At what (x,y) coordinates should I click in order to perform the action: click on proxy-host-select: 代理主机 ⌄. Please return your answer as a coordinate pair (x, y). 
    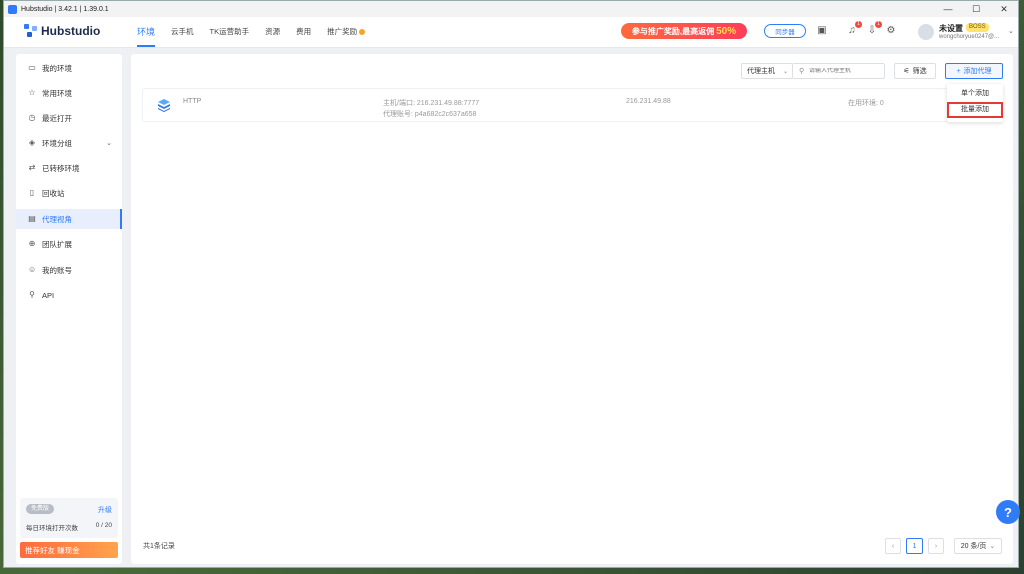
    Looking at the image, I should click on (767, 71).